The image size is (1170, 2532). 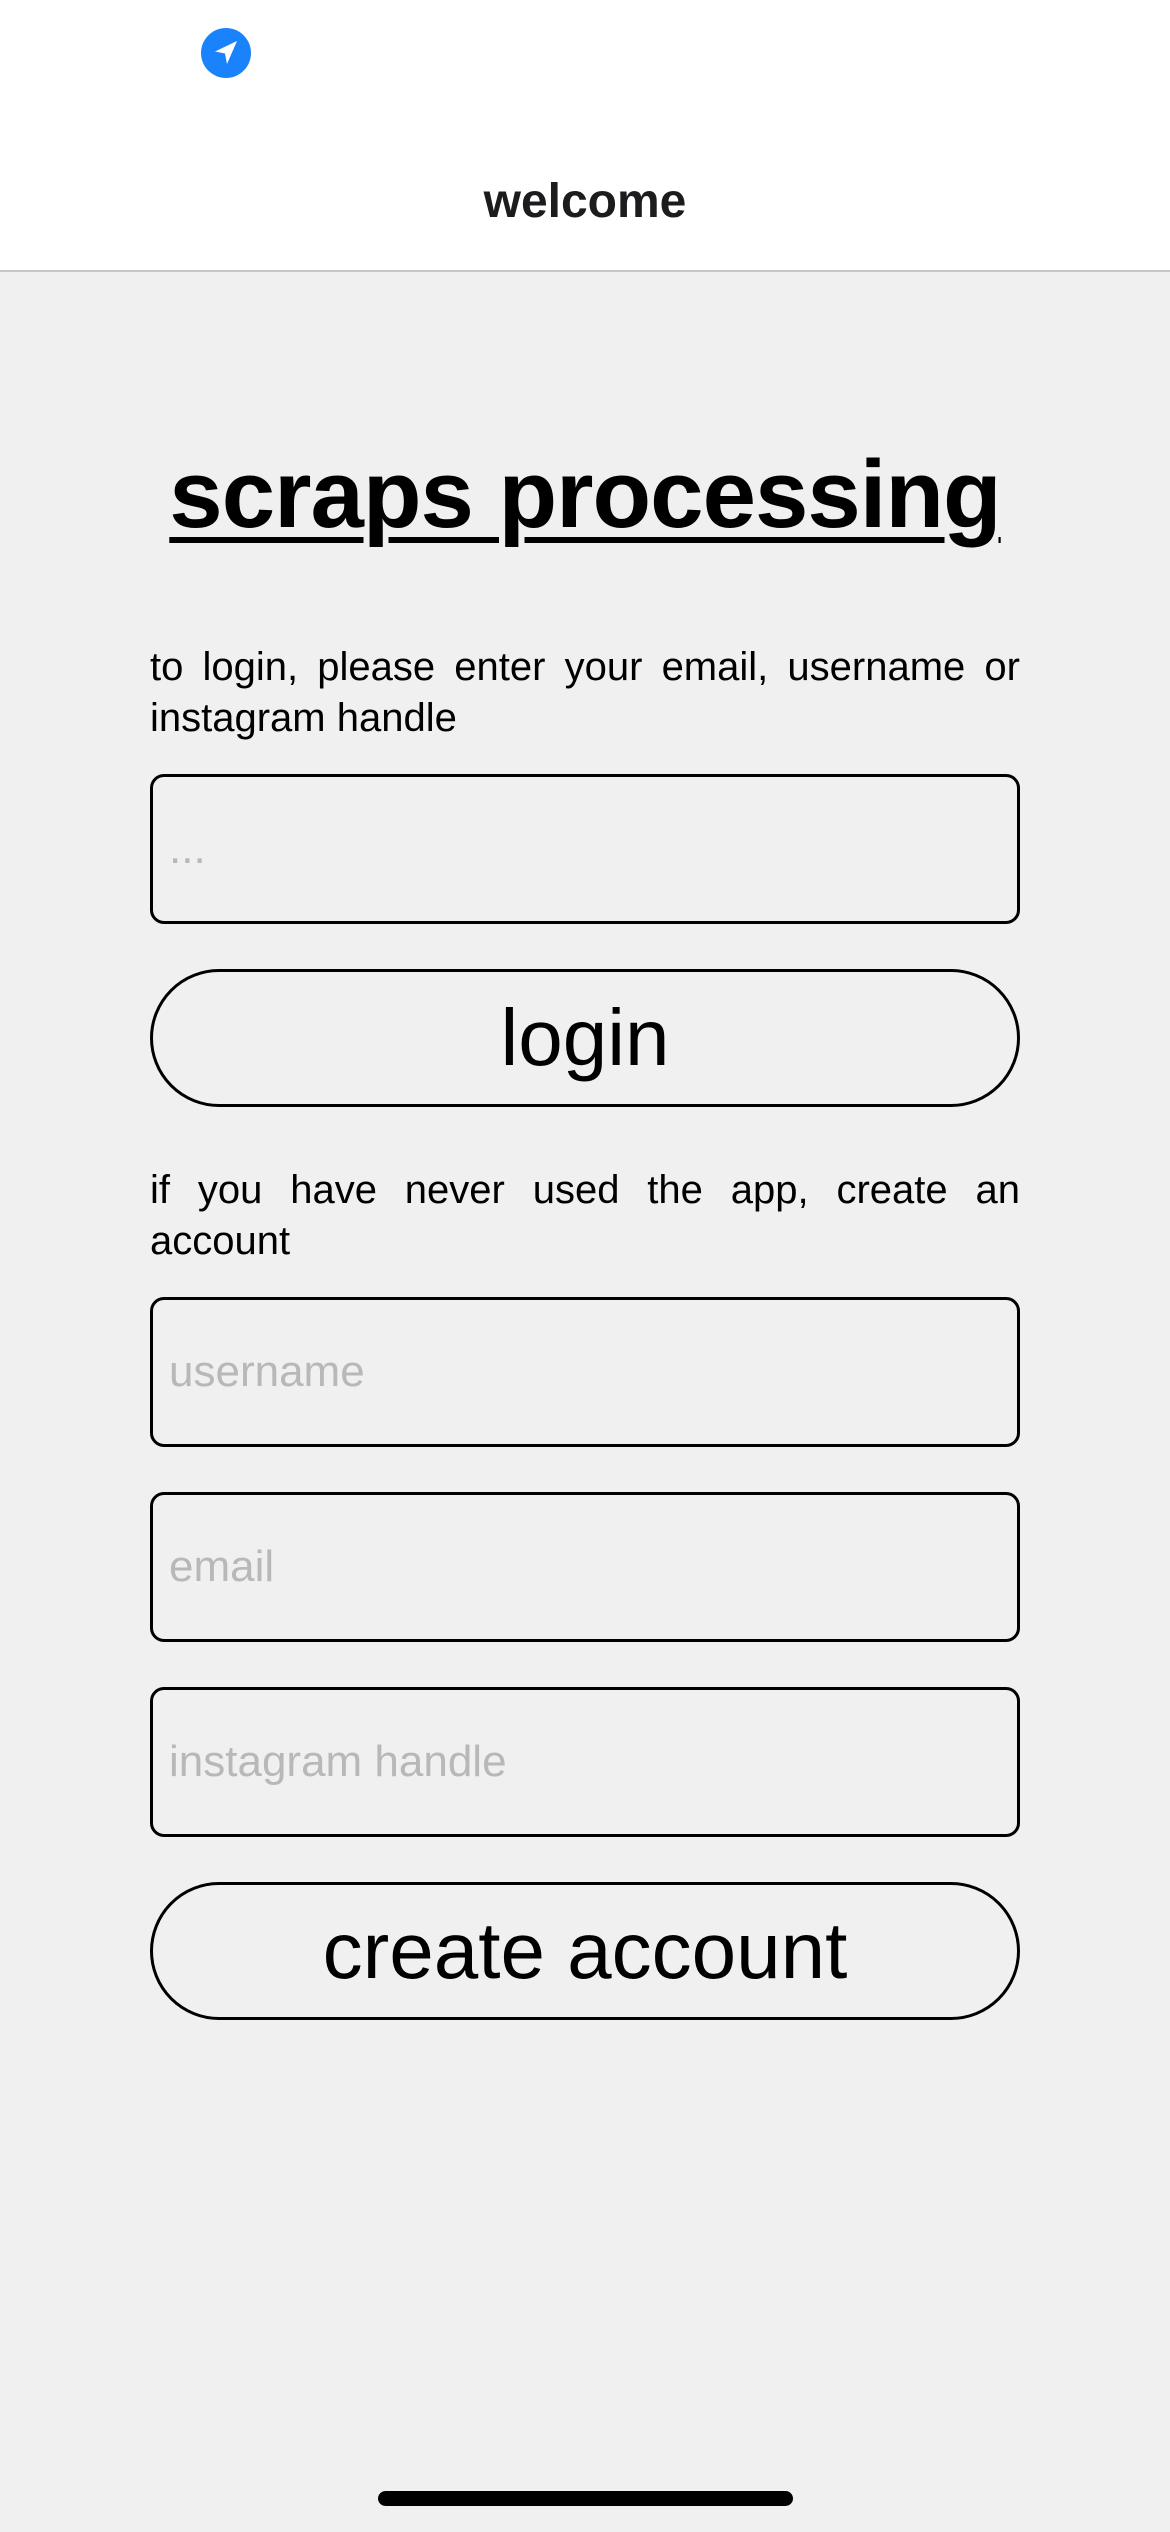 I want to click on home-indicator, so click(x=585, y=2498).